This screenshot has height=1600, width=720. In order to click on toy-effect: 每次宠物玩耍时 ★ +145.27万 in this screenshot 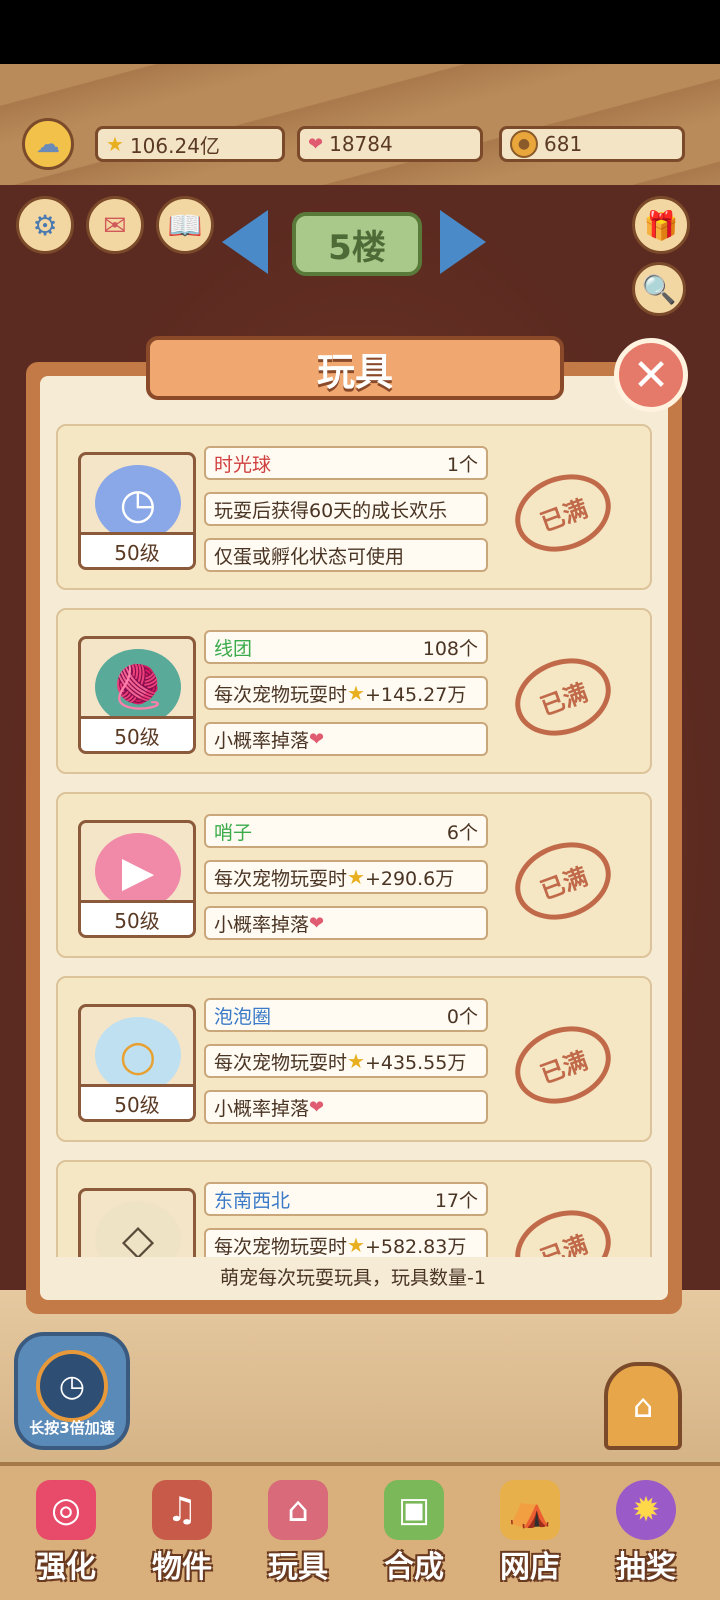, I will do `click(346, 693)`.